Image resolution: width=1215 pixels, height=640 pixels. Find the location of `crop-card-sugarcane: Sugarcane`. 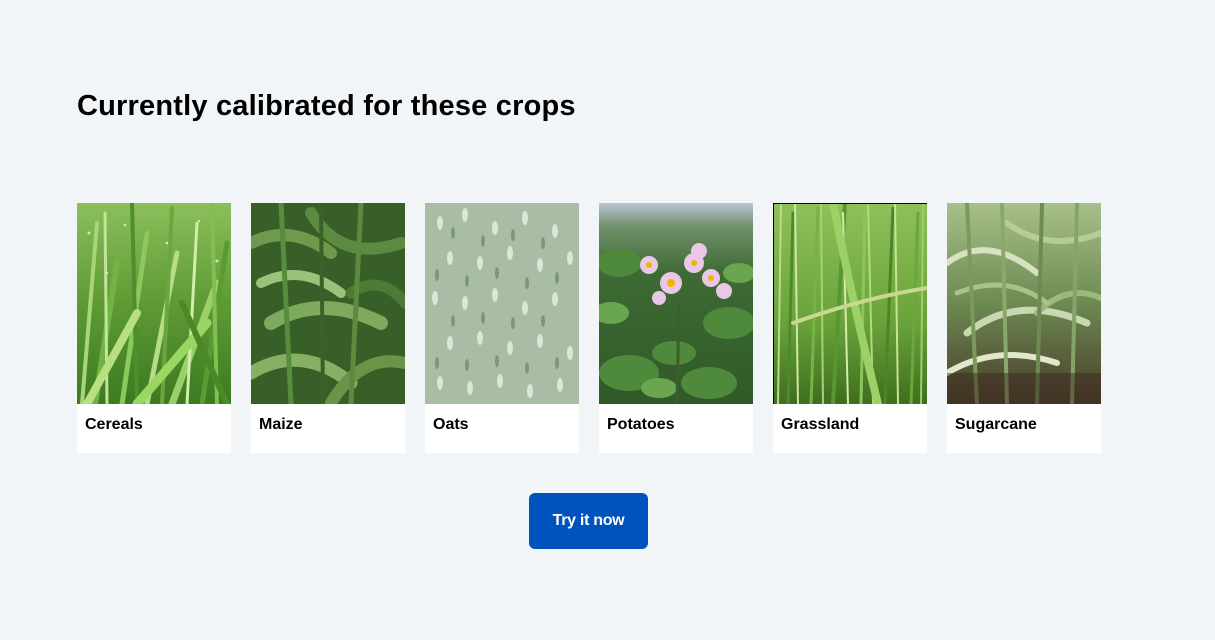

crop-card-sugarcane: Sugarcane is located at coordinates (1024, 328).